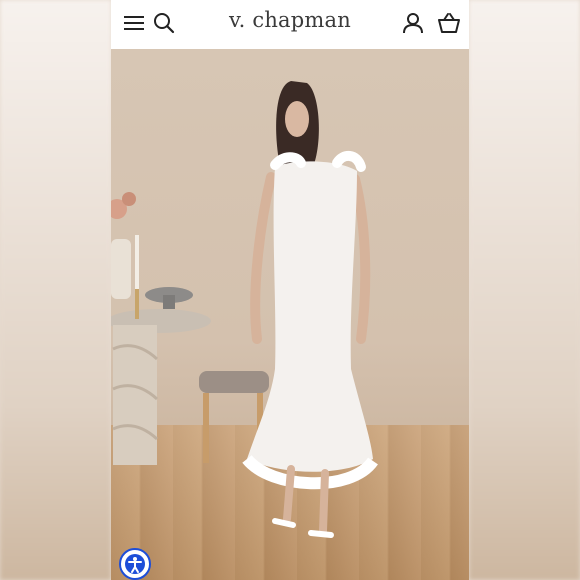  Describe the element at coordinates (290, 23) in the screenshot. I see `site-header: v. chapman` at that location.